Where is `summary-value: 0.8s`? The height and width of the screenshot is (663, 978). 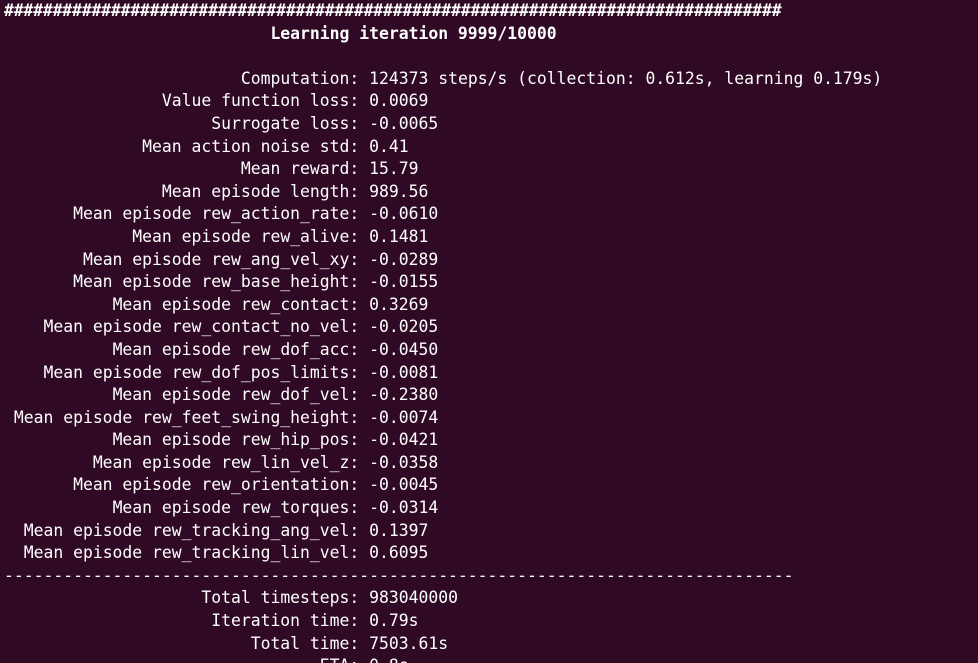
summary-value: 0.8s is located at coordinates (388, 659).